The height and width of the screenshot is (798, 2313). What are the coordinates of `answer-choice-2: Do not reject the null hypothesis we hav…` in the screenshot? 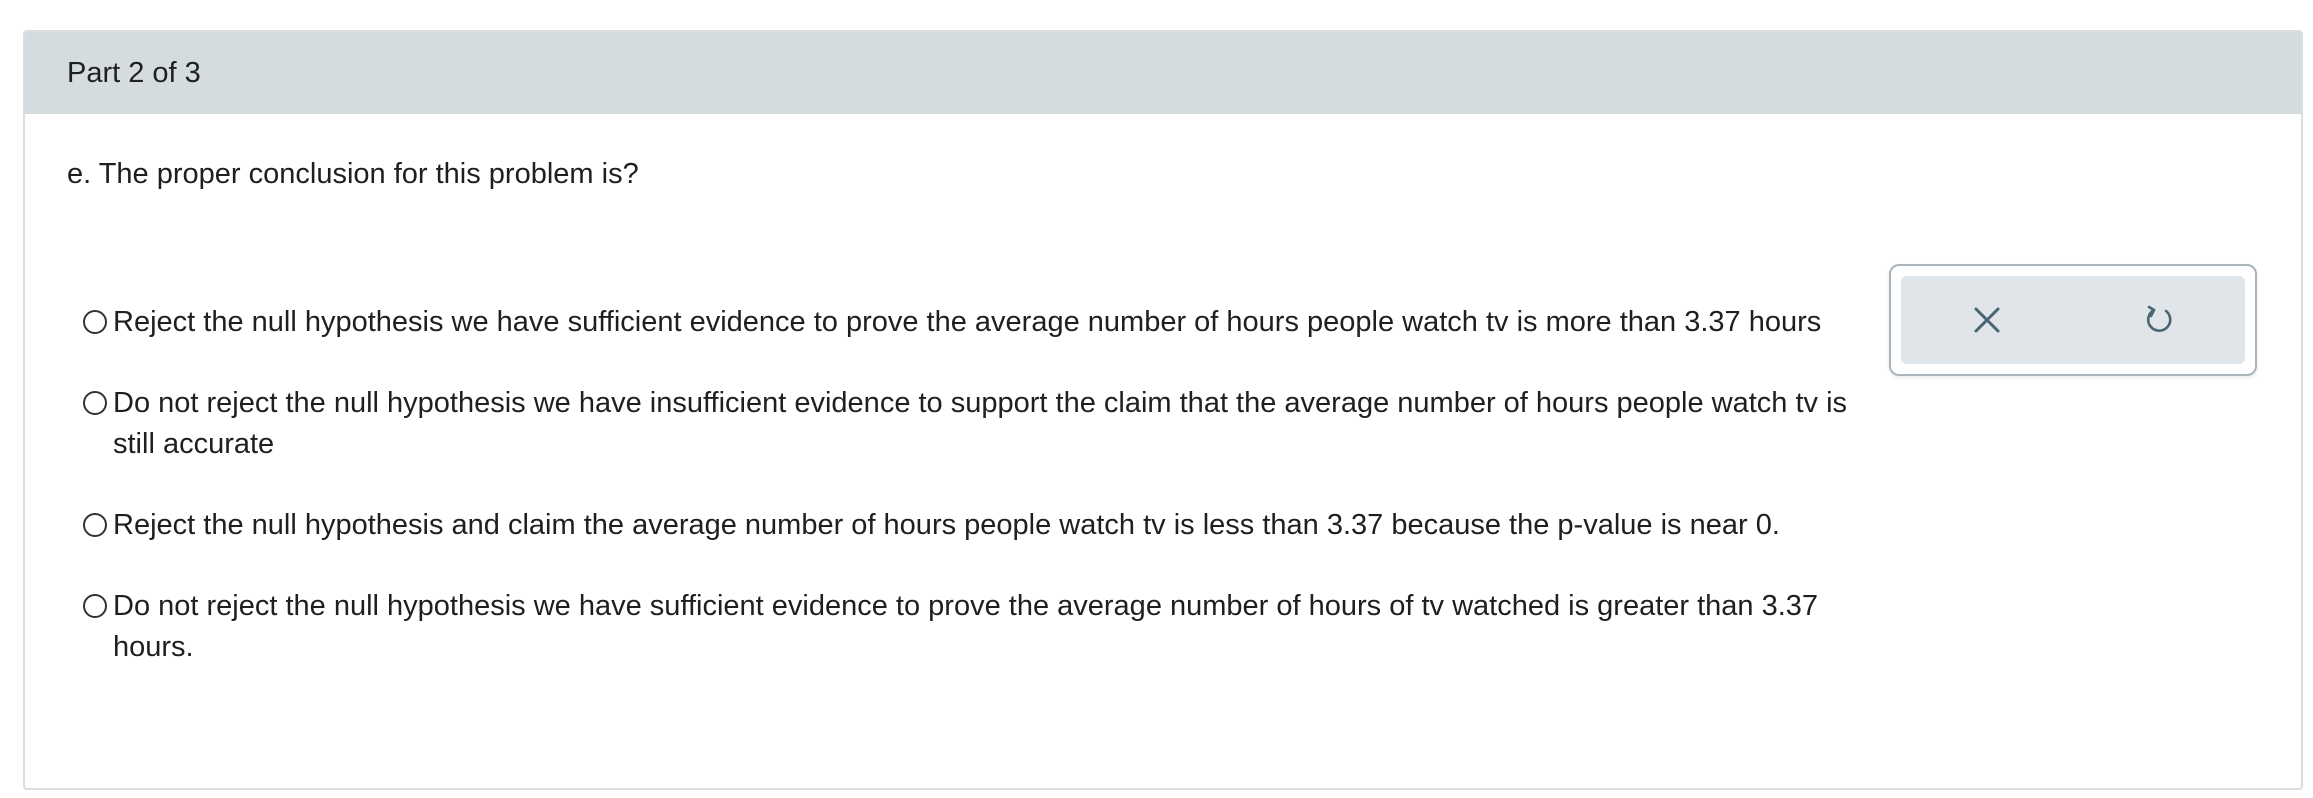 It's located at (973, 424).